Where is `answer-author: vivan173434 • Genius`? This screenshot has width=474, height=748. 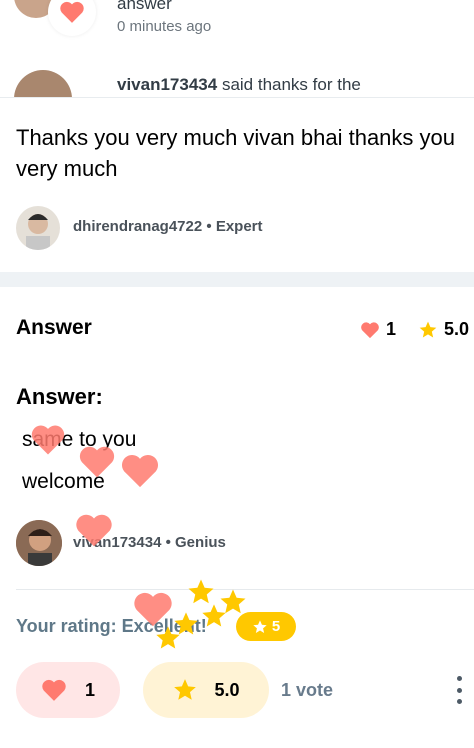 answer-author: vivan173434 • Genius is located at coordinates (149, 542).